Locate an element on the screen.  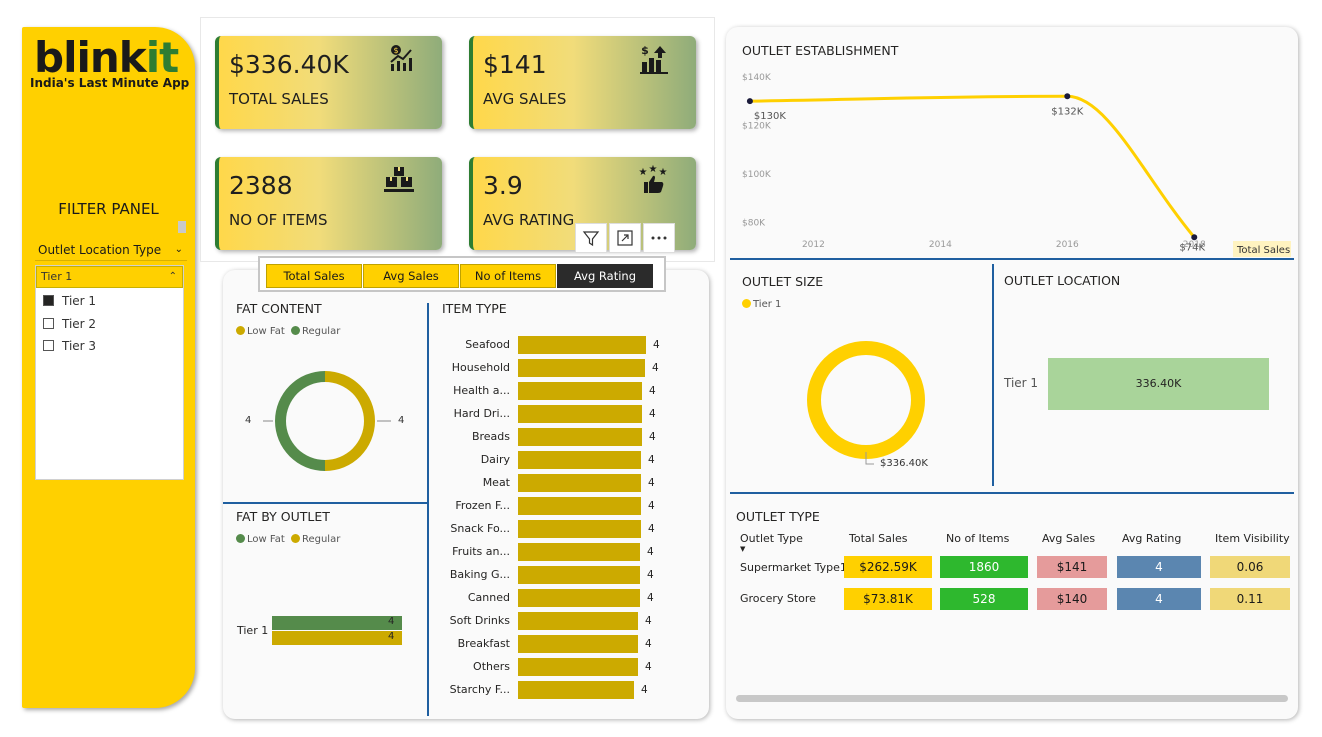
item-type-label: Meat is located at coordinates (496, 482).